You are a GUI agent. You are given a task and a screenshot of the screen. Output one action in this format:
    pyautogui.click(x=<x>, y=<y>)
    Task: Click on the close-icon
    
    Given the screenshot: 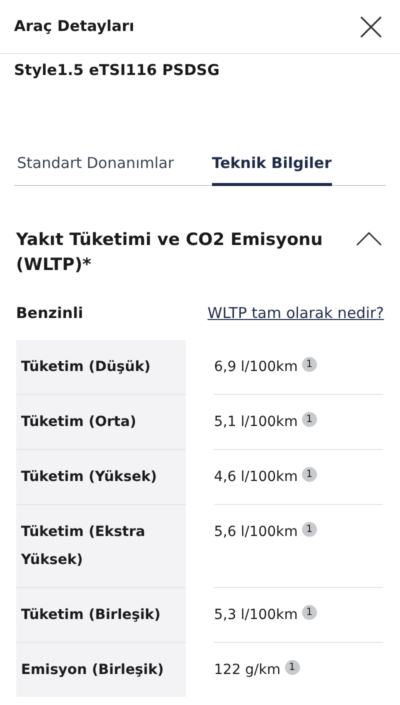 What is the action you would take?
    pyautogui.click(x=371, y=27)
    